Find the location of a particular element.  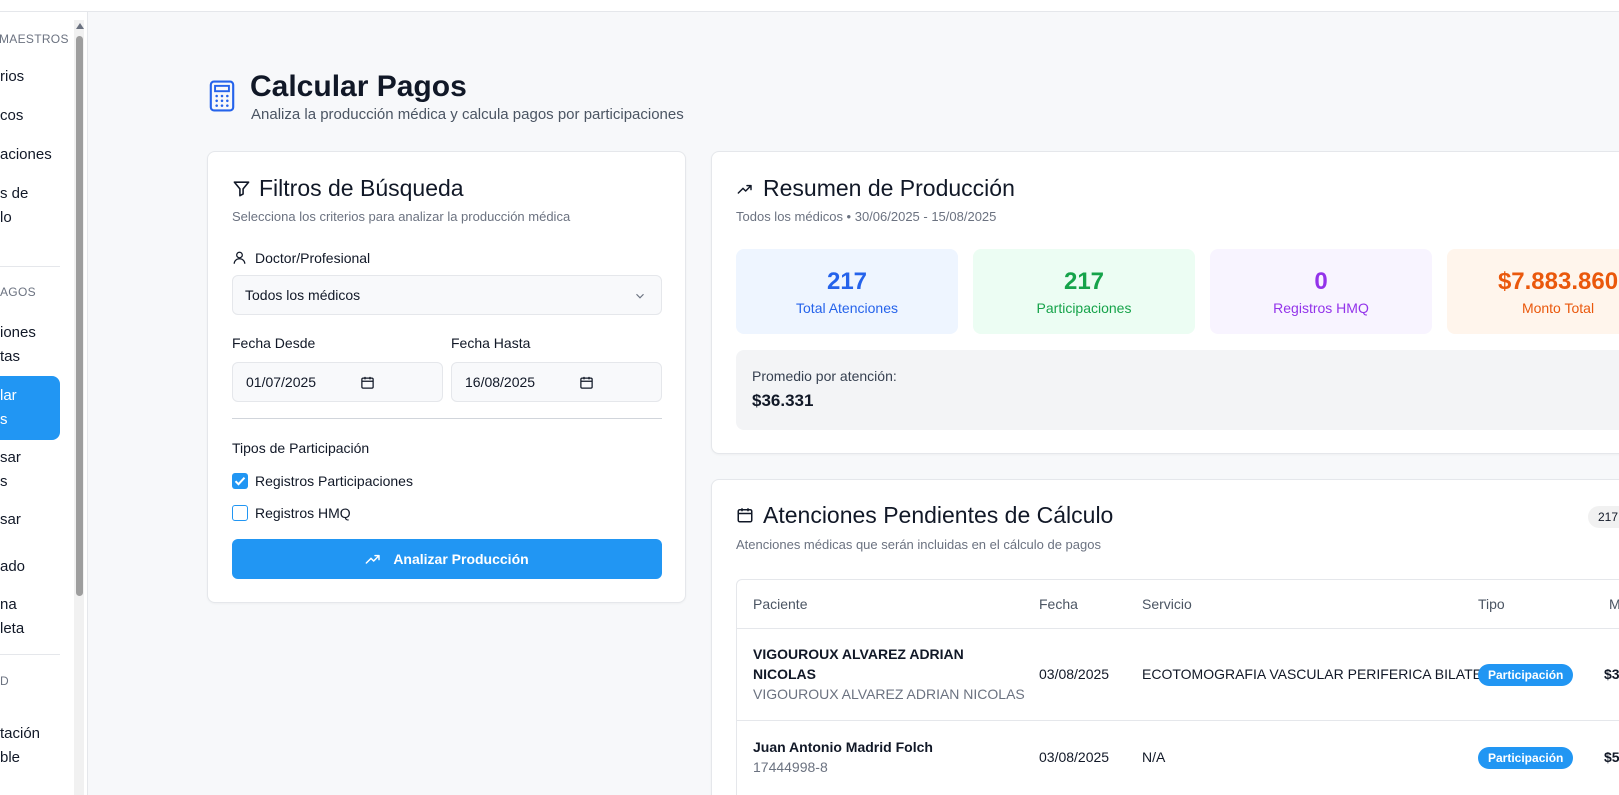

sidebar-section-pagos: AGOS is located at coordinates (18, 292).